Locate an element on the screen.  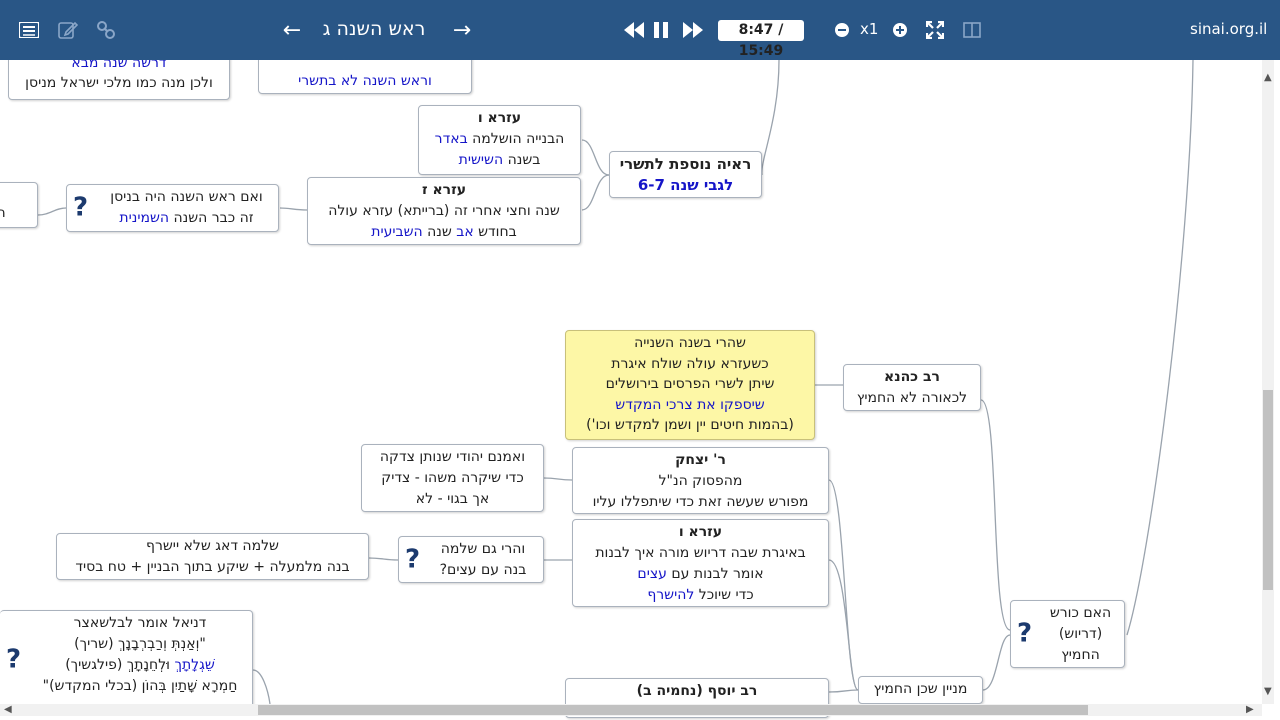
vertical-scroll-thumb is located at coordinates (1268, 490).